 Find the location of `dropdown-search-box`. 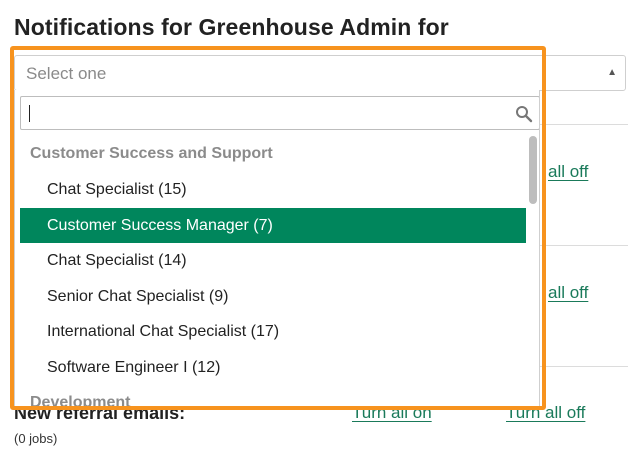

dropdown-search-box is located at coordinates (279, 113).